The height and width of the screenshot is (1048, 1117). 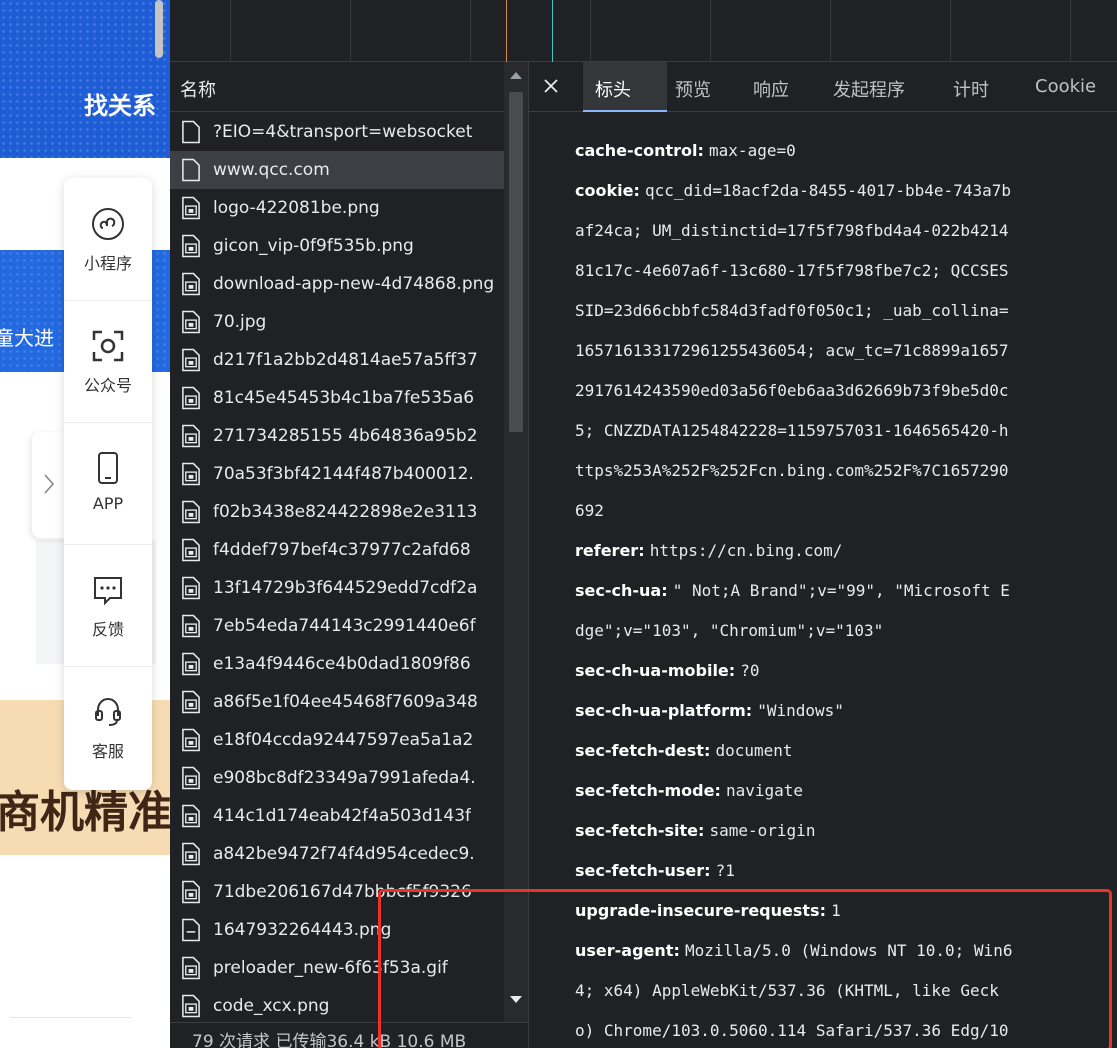 I want to click on request-name: logo-422081be.png, so click(x=296, y=208).